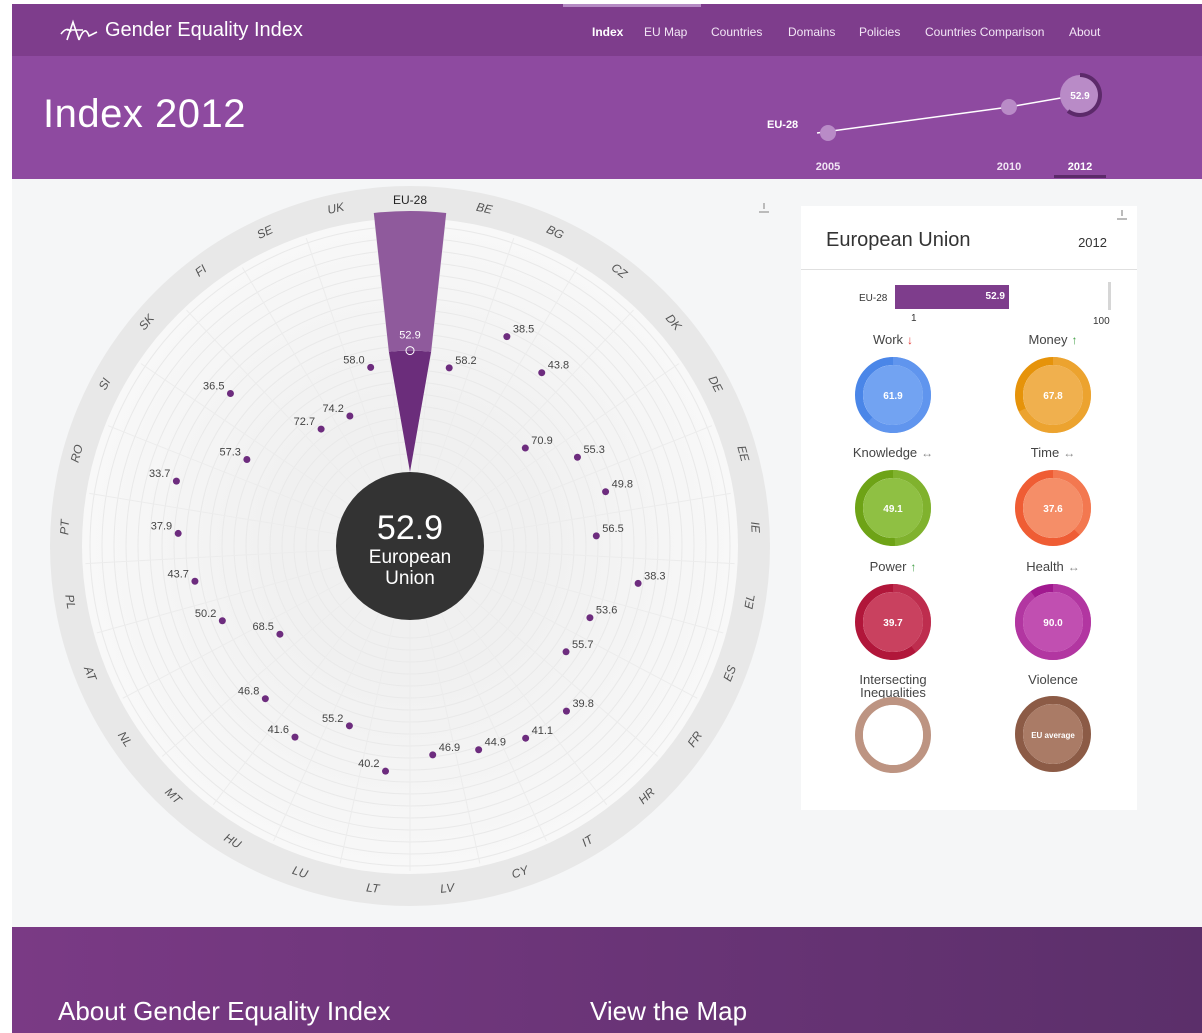  I want to click on country-value-fi: 72.7, so click(304, 422).